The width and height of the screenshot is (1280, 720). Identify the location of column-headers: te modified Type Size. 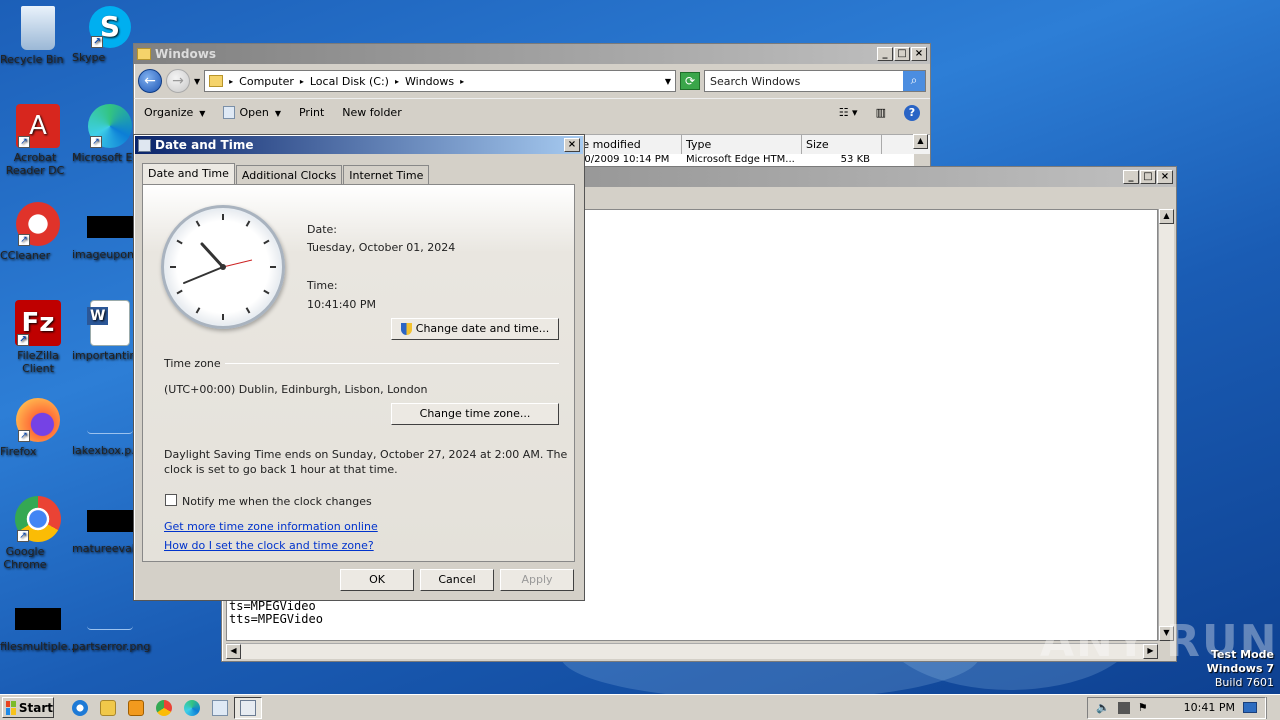
(752, 144).